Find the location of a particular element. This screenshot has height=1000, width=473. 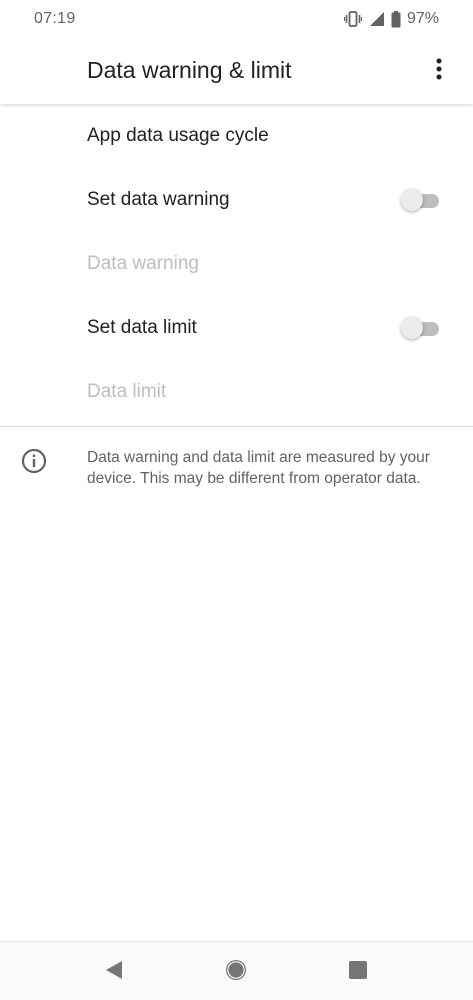

recents-button is located at coordinates (358, 972).